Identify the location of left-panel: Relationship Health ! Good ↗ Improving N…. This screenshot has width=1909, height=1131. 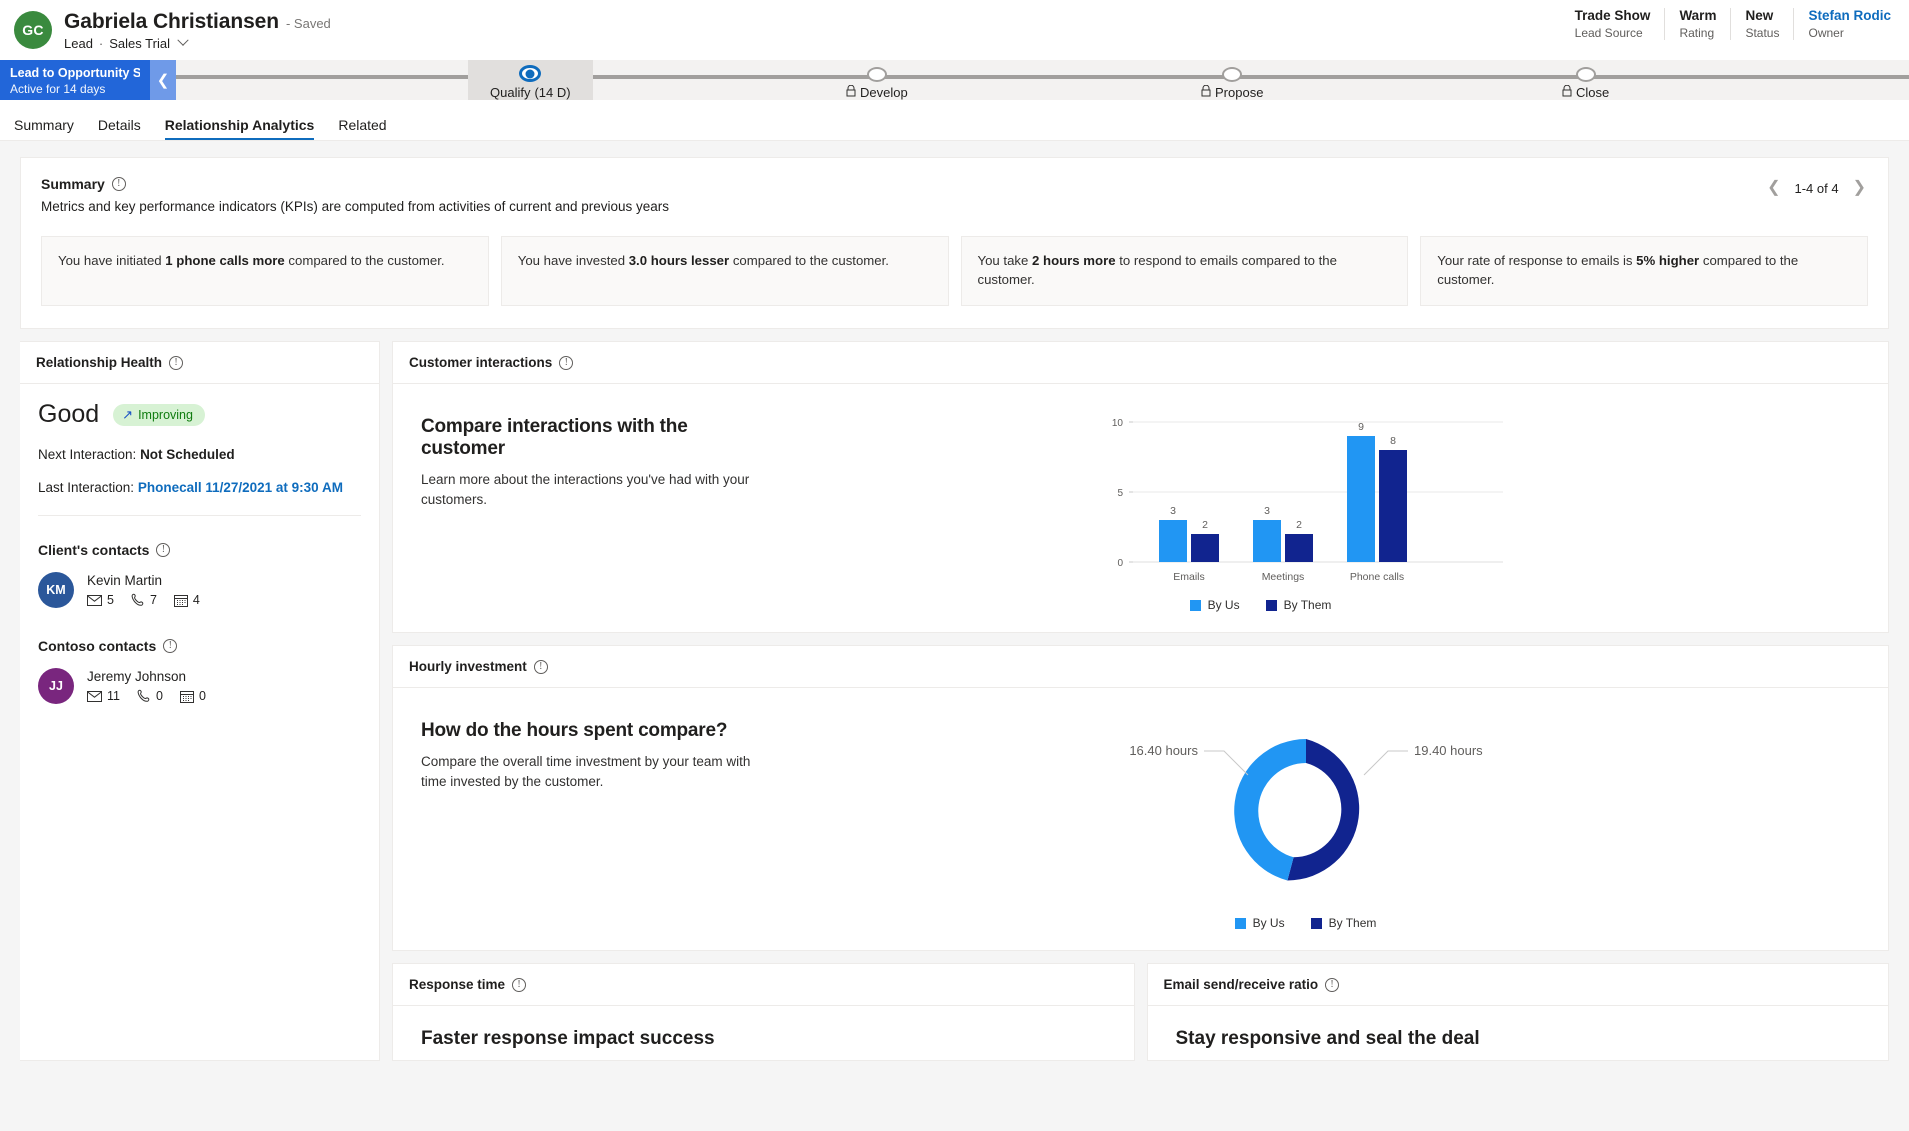
(200, 701).